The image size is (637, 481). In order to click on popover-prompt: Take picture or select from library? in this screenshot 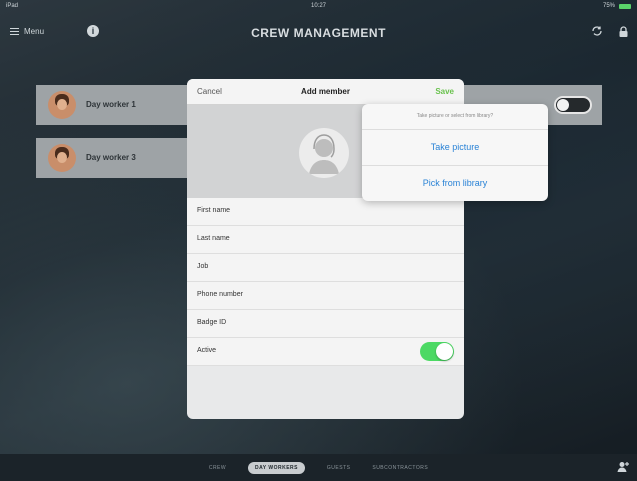, I will do `click(455, 117)`.